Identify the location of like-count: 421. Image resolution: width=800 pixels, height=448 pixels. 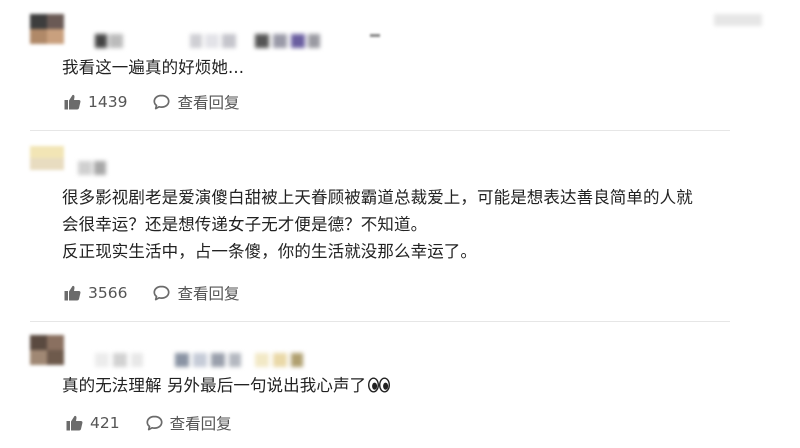
(105, 423).